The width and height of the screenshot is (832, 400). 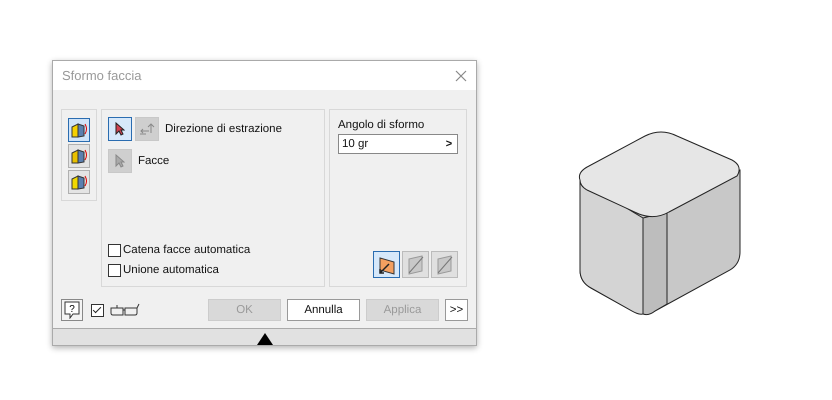 What do you see at coordinates (154, 161) in the screenshot?
I see `selector-label: Facce` at bounding box center [154, 161].